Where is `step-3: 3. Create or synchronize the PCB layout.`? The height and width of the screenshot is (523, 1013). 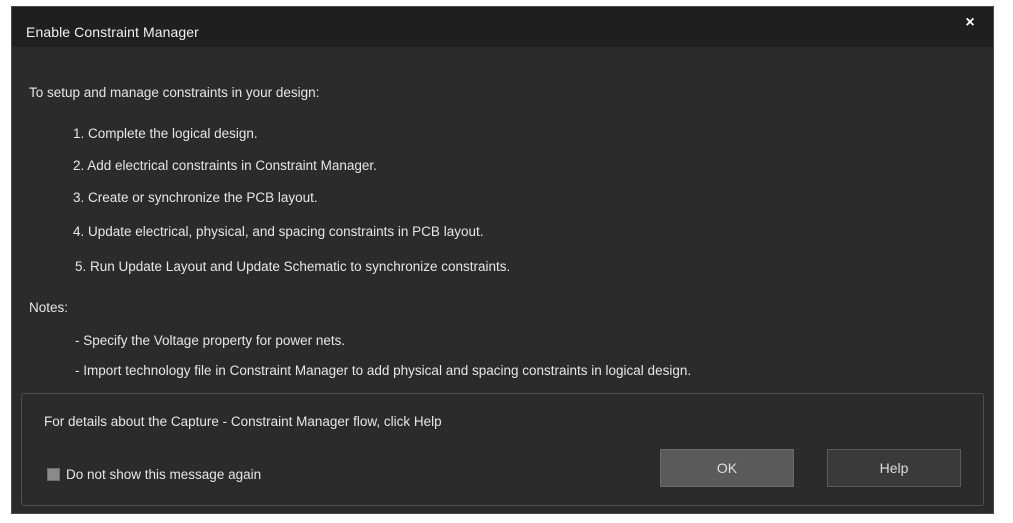
step-3: 3. Create or synchronize the PCB layout. is located at coordinates (195, 197).